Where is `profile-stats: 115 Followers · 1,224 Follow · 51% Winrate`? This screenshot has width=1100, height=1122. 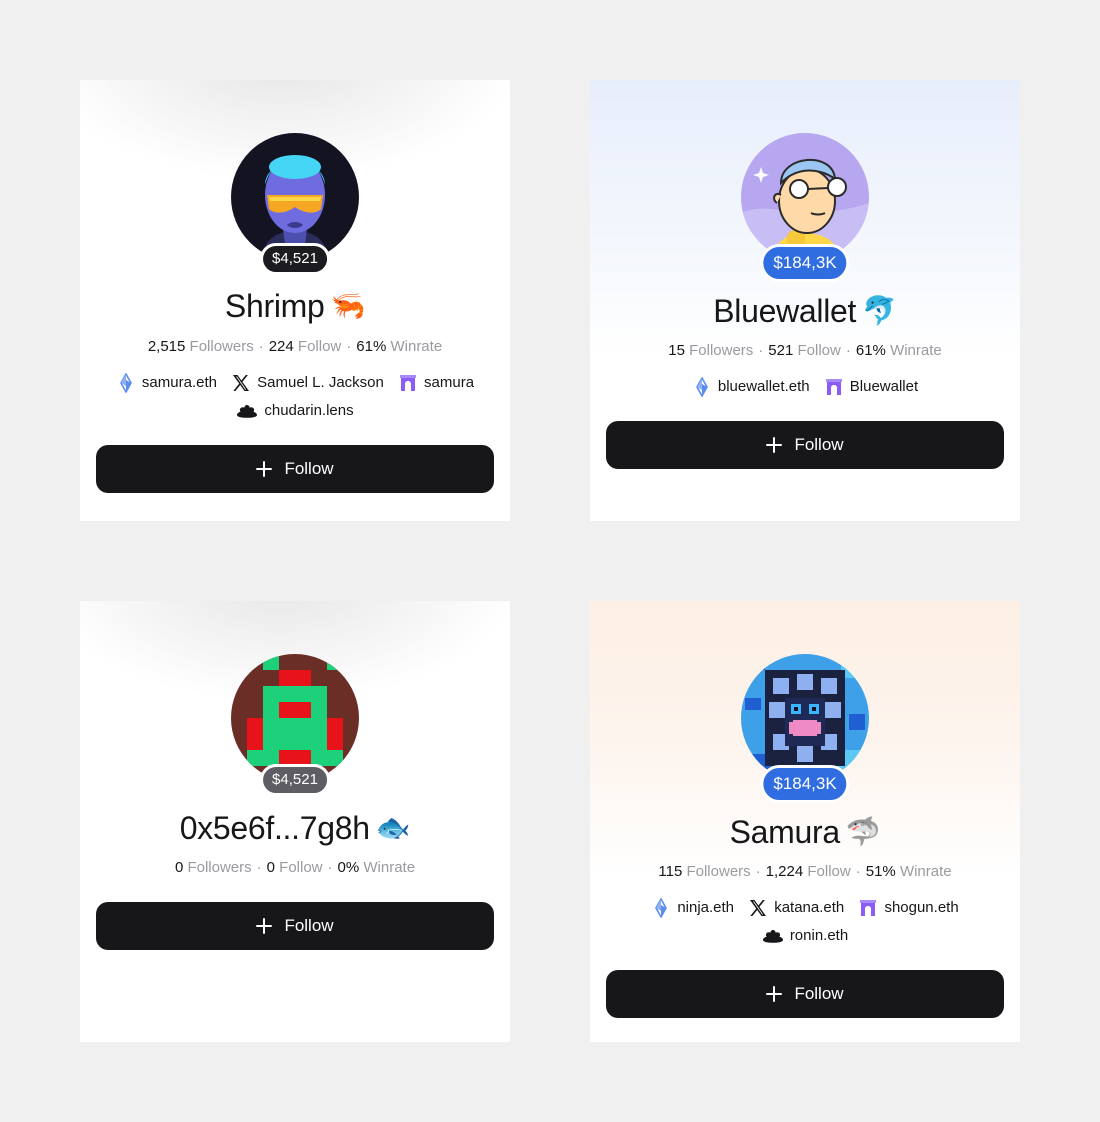 profile-stats: 115 Followers · 1,224 Follow · 51% Winrate is located at coordinates (805, 871).